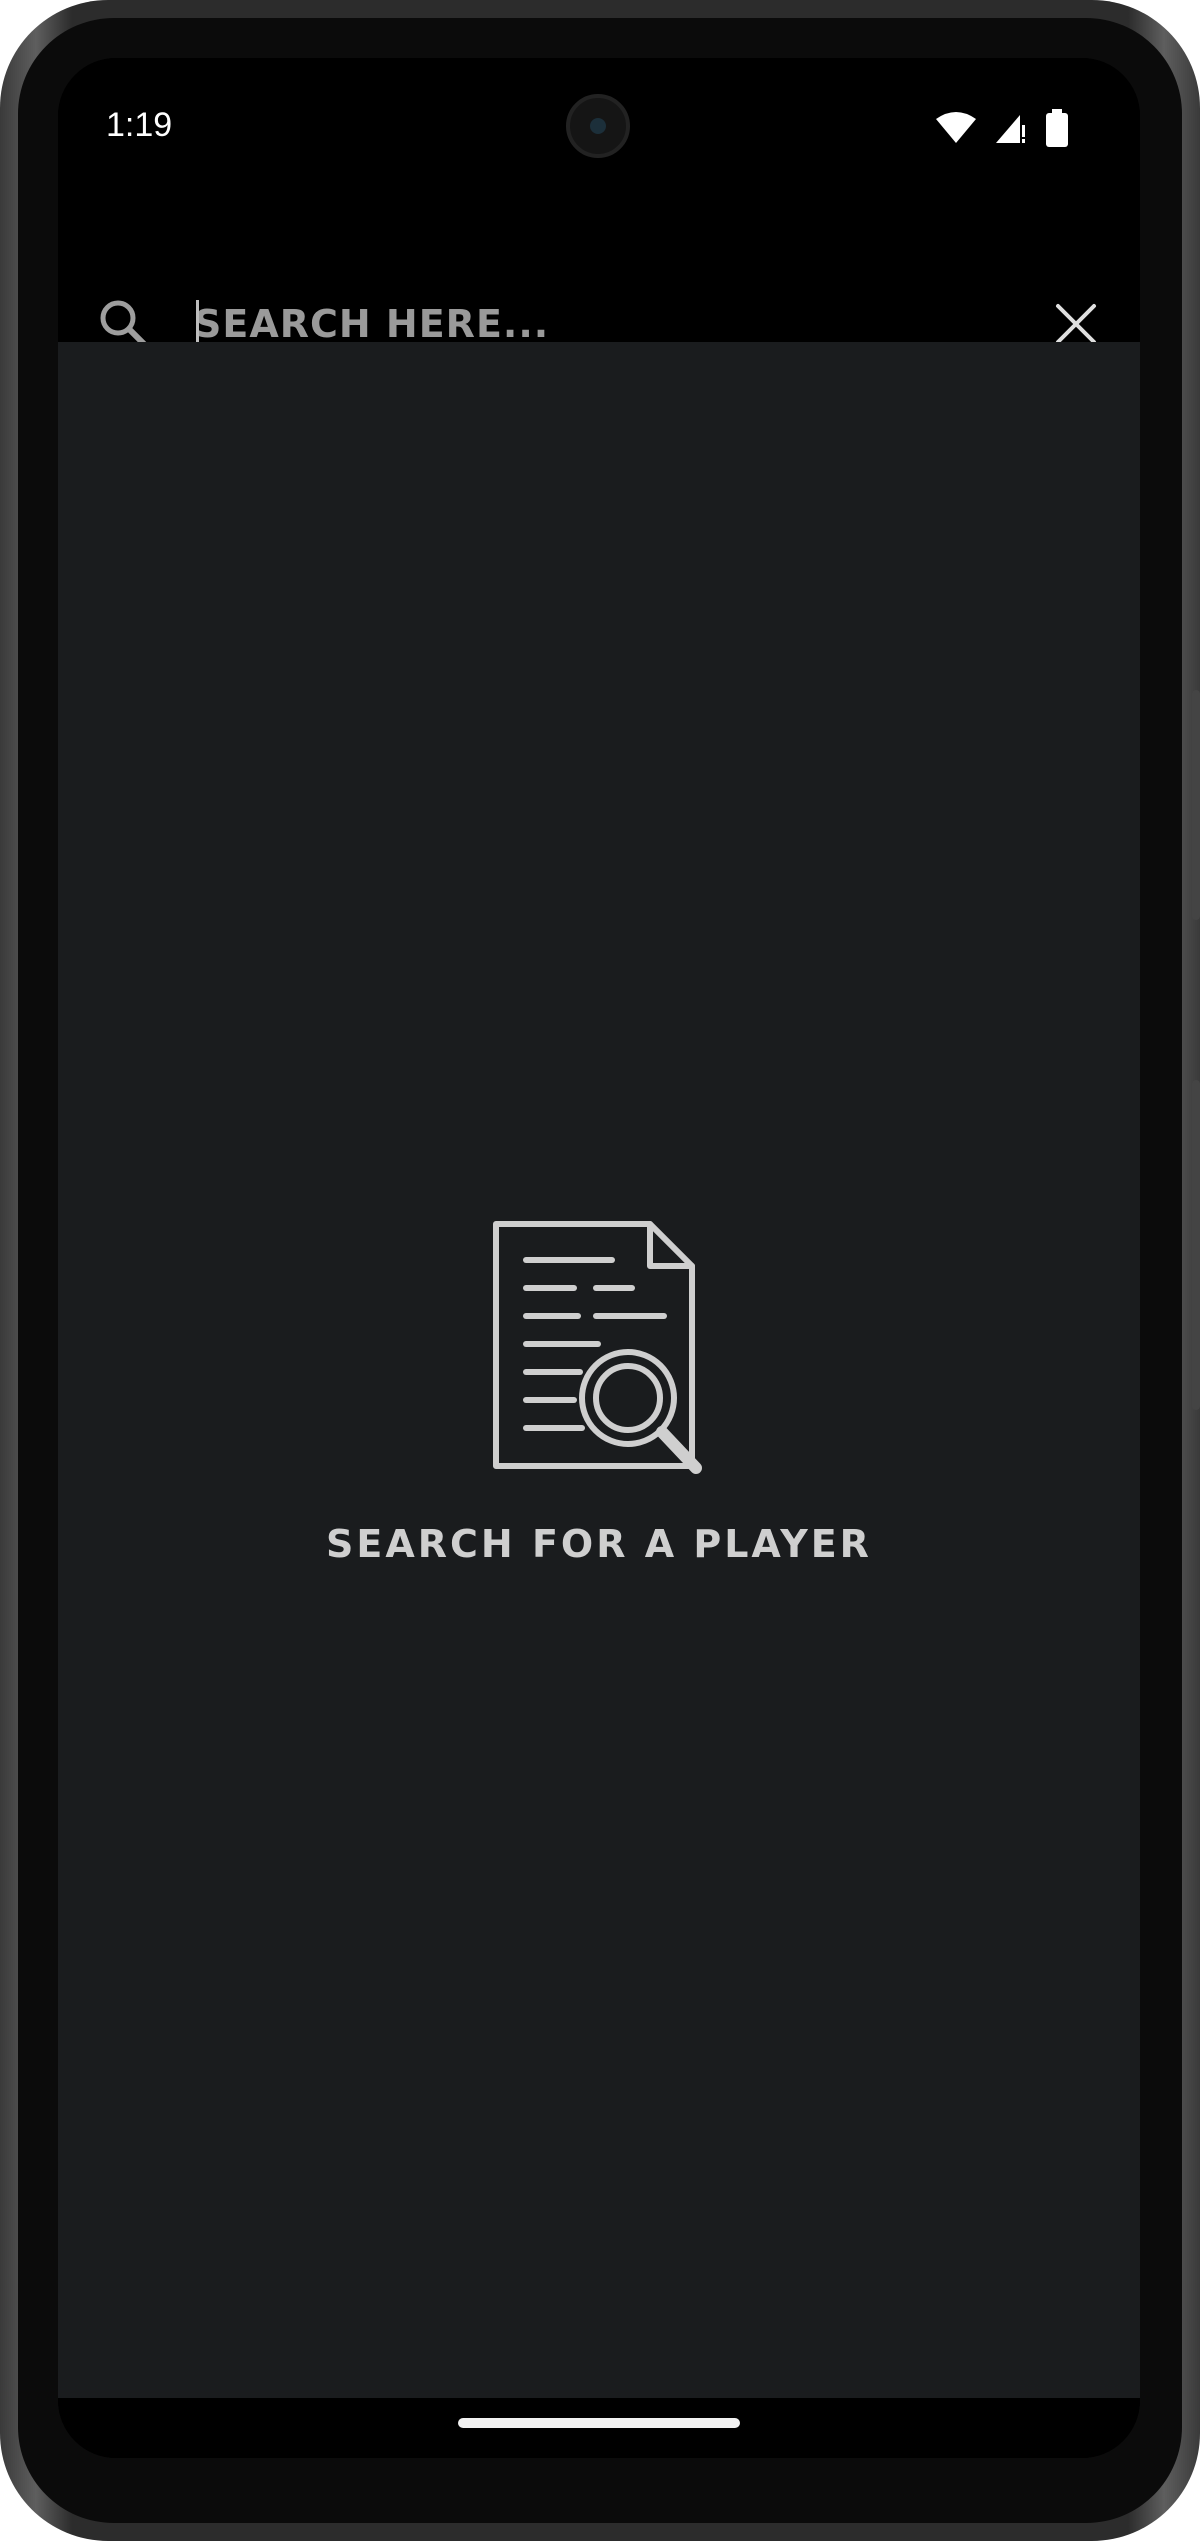  What do you see at coordinates (956, 127) in the screenshot?
I see `wifi-icon` at bounding box center [956, 127].